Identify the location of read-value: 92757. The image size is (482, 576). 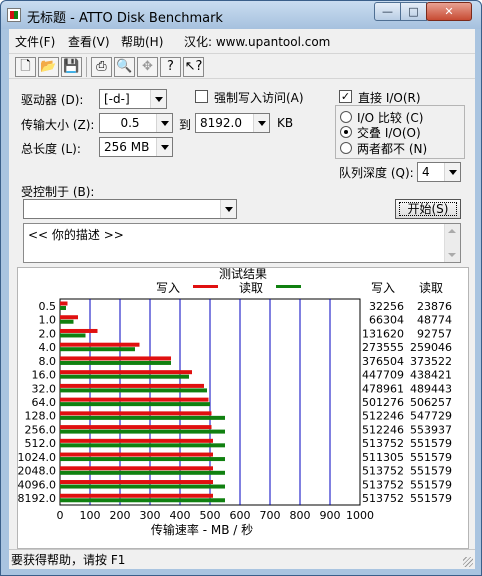
(434, 333).